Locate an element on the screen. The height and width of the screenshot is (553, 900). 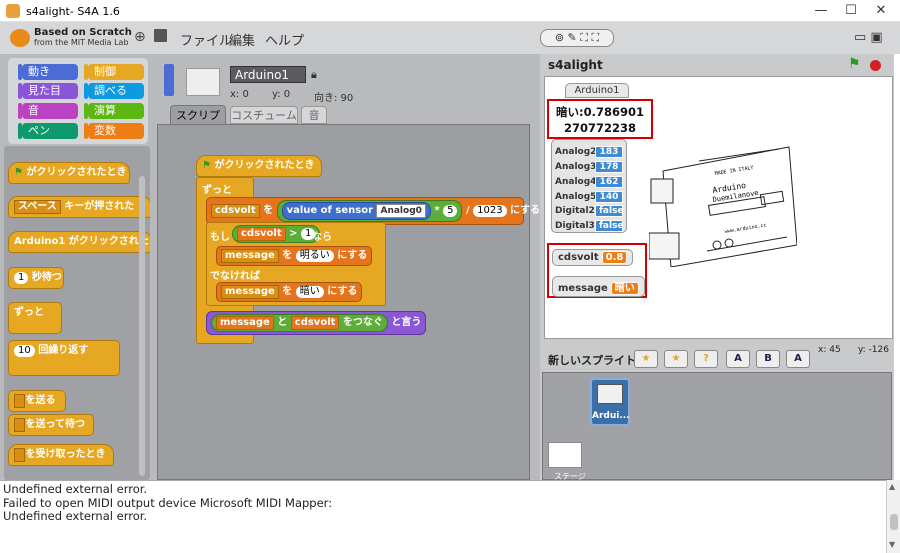
menu-edit: 編集 is located at coordinates (242, 39).